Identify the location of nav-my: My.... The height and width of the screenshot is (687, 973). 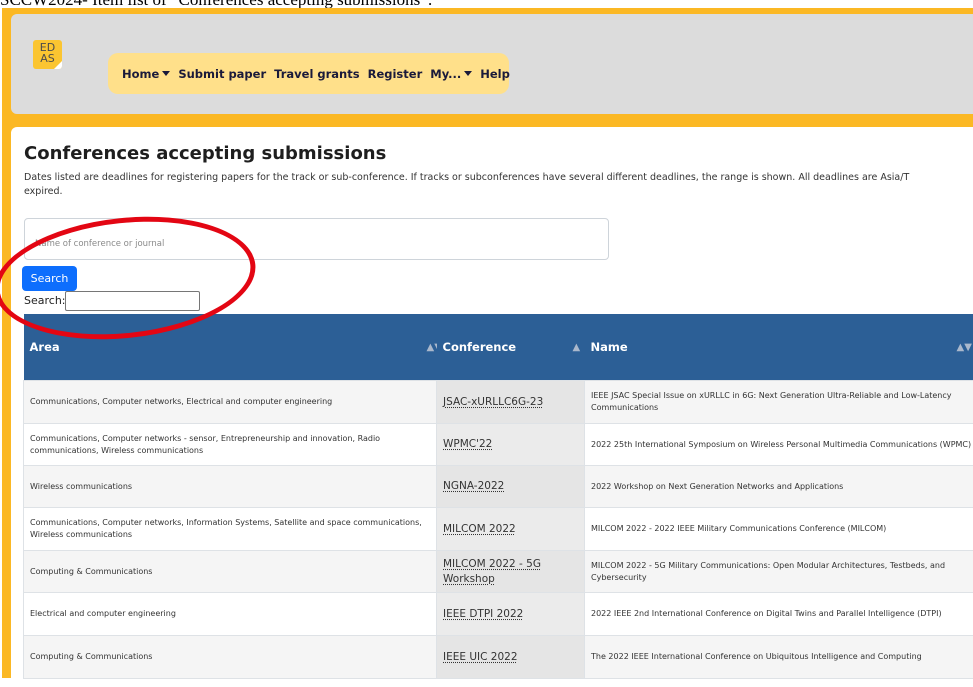
(451, 74).